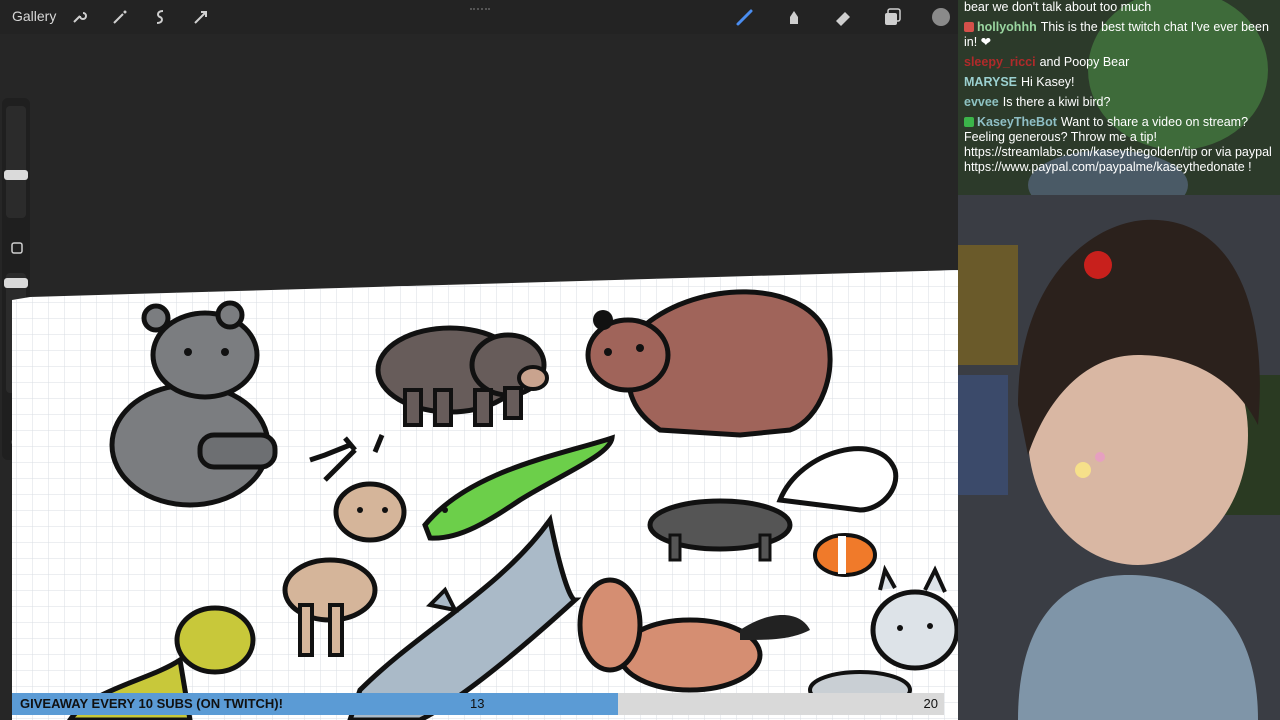  I want to click on chat-username: KaseyTheBot, so click(1017, 122).